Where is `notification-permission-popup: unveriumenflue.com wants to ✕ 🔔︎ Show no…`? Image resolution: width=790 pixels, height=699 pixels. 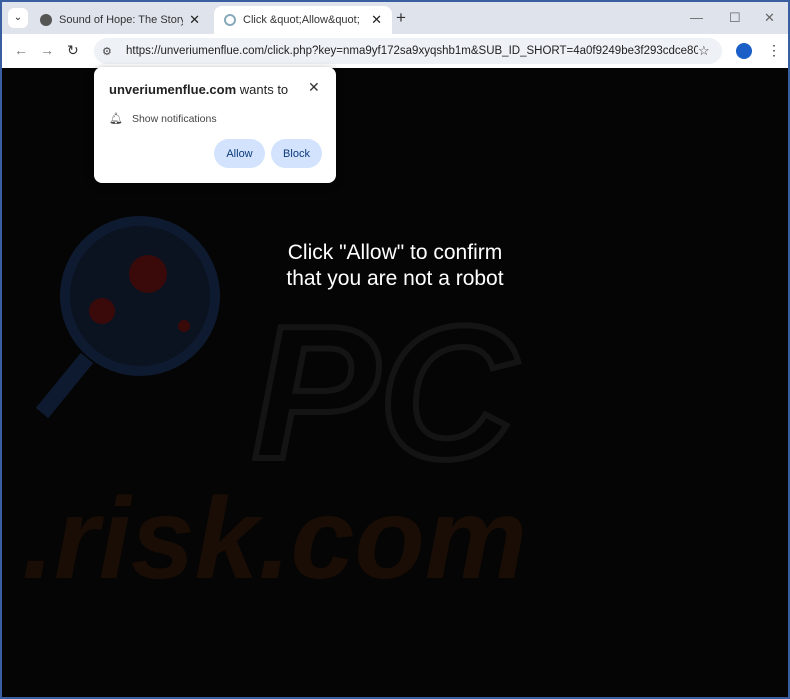
notification-permission-popup: unveriumenflue.com wants to ✕ 🔔︎ Show no… is located at coordinates (215, 125).